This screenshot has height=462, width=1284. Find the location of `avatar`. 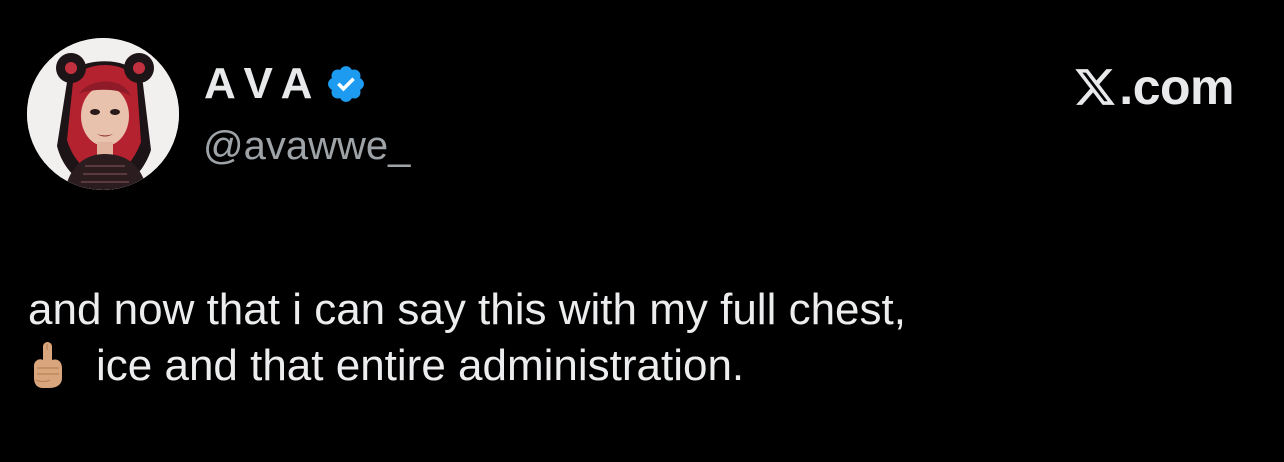

avatar is located at coordinates (103, 114).